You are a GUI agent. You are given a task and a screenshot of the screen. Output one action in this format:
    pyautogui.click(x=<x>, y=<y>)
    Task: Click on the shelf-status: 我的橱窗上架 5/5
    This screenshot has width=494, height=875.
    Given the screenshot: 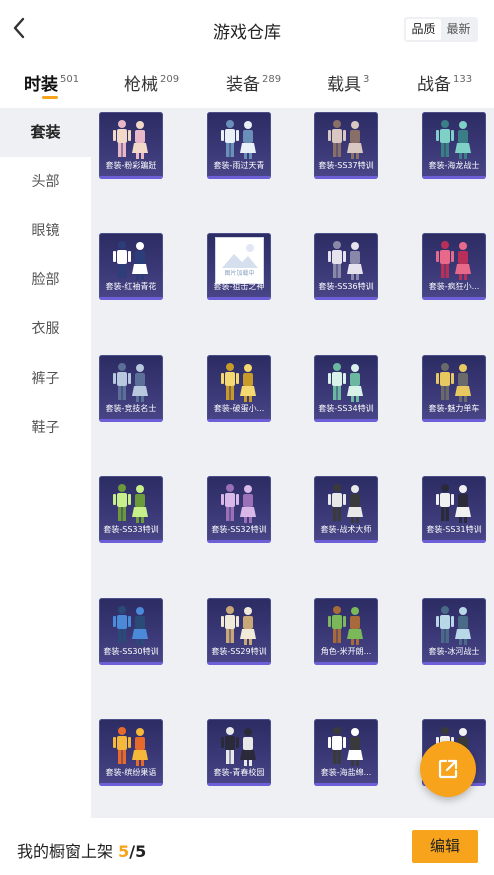 What is the action you would take?
    pyautogui.click(x=81, y=850)
    